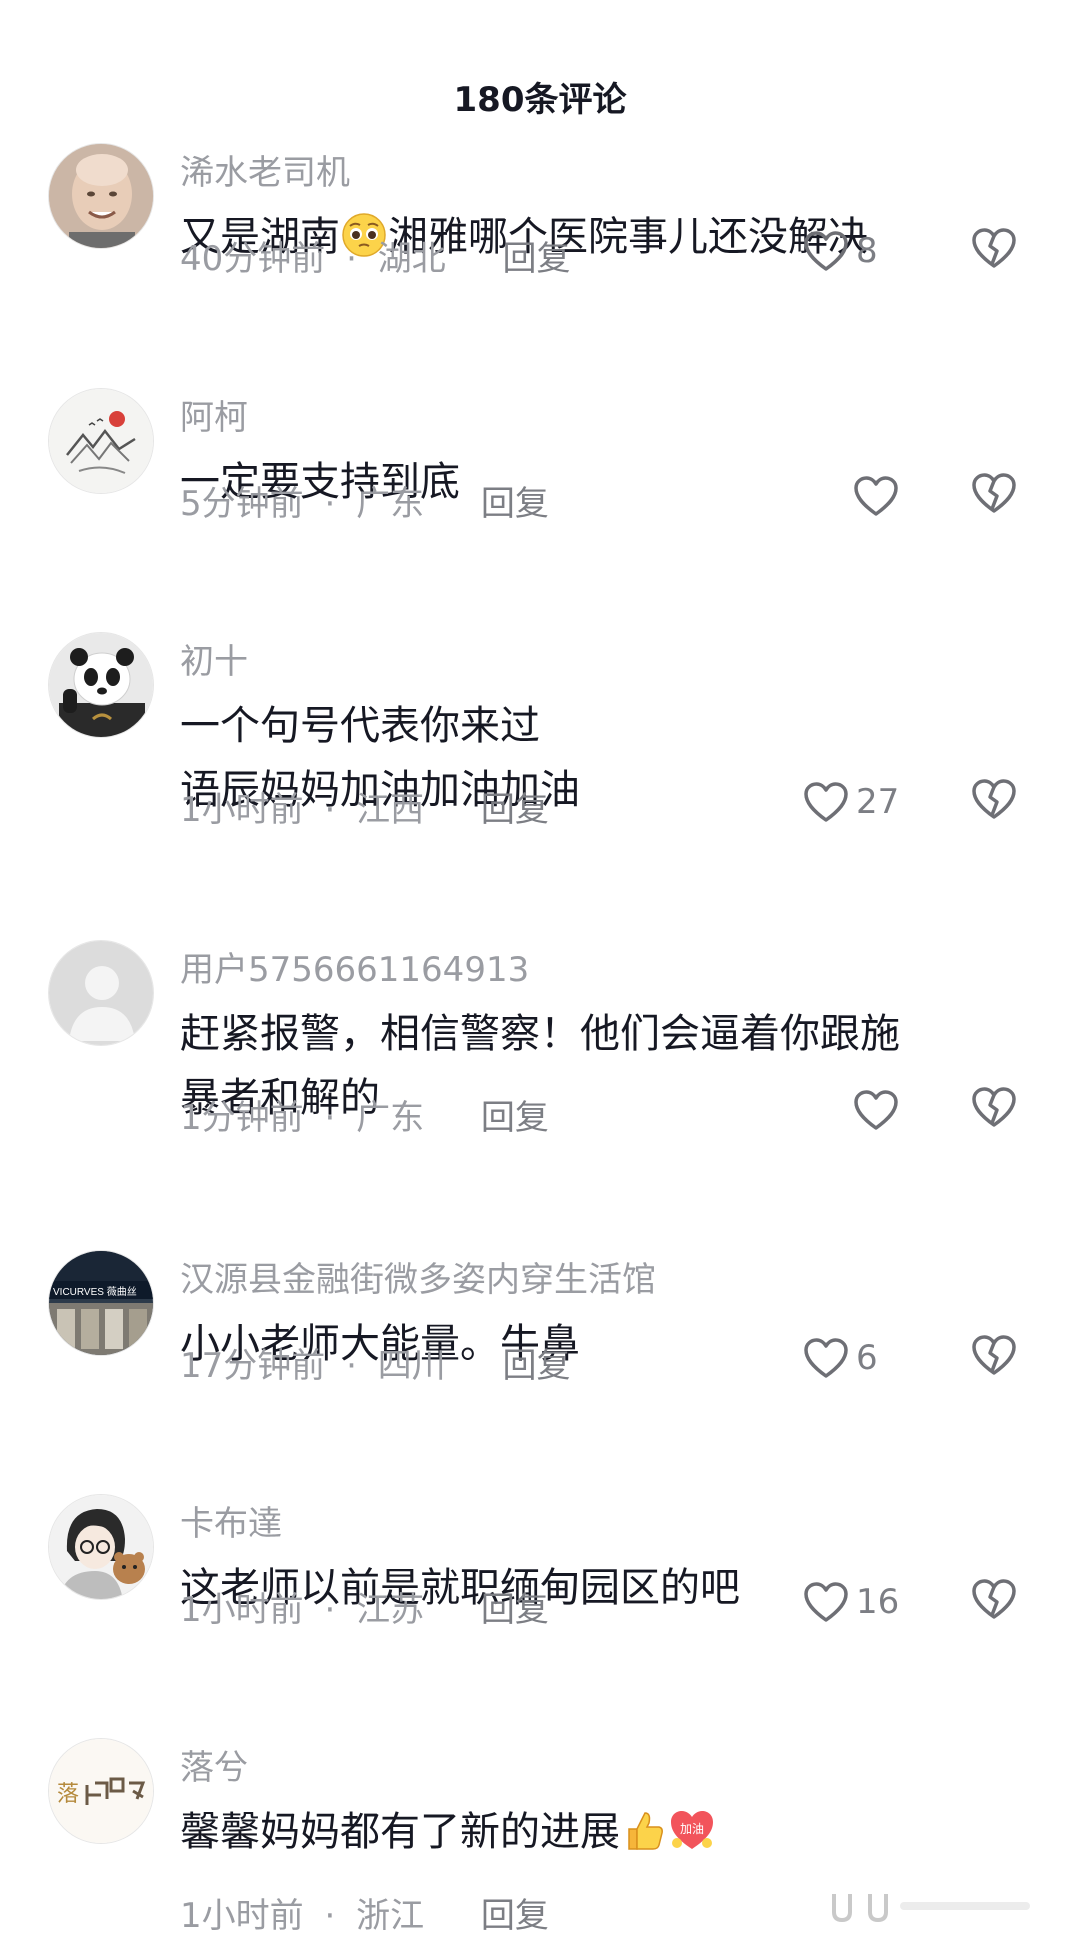 The height and width of the screenshot is (1941, 1080). Describe the element at coordinates (375, 255) in the screenshot. I see `comment-meta: 40分钟前 · 湖北 回复` at that location.